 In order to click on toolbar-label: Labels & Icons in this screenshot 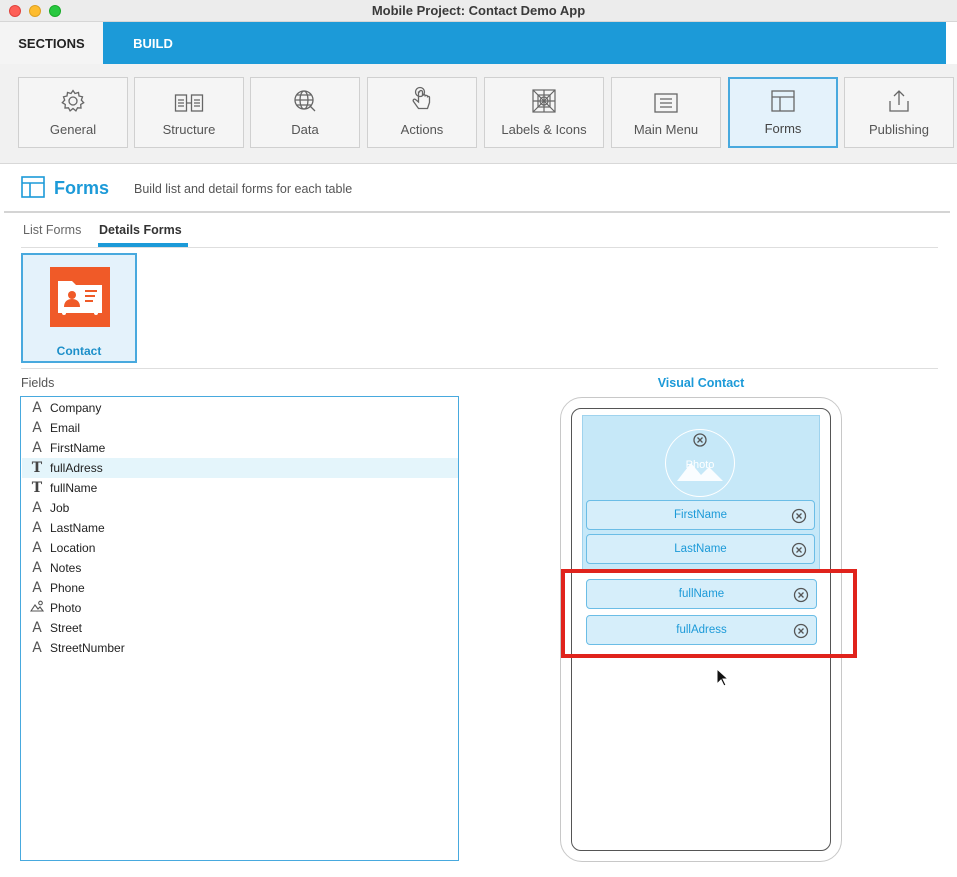, I will do `click(544, 129)`.